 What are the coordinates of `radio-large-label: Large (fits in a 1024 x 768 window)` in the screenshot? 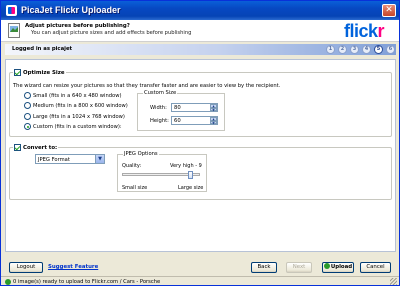 It's located at (79, 116).